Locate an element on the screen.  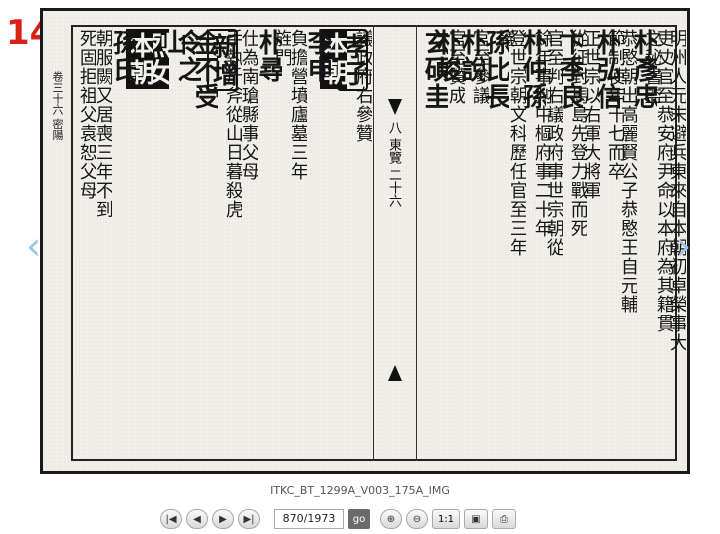
image-caption: ITKC_BT_1299A_V003_175A_IMG is located at coordinates (360, 490).